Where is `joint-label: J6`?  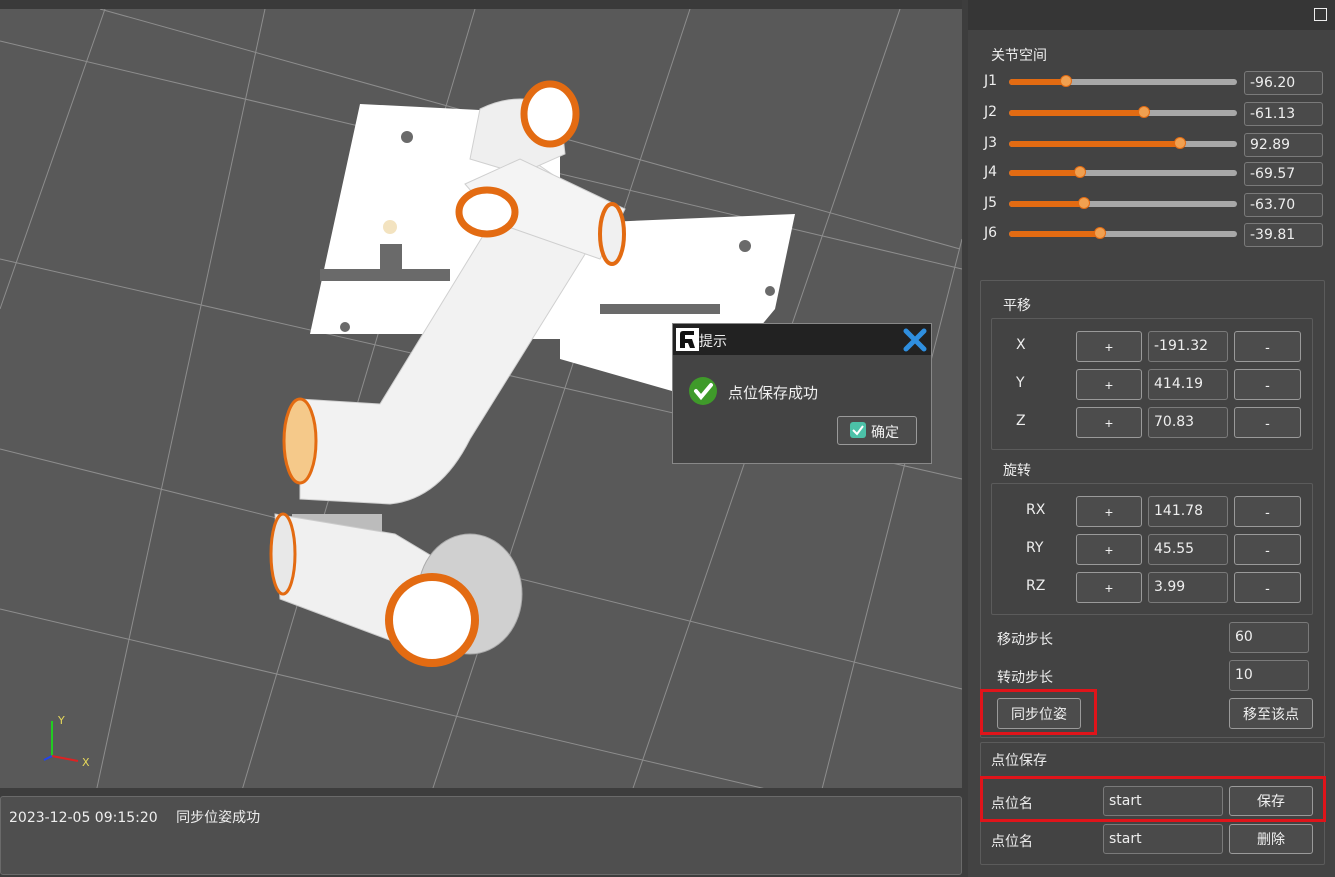 joint-label: J6 is located at coordinates (991, 233).